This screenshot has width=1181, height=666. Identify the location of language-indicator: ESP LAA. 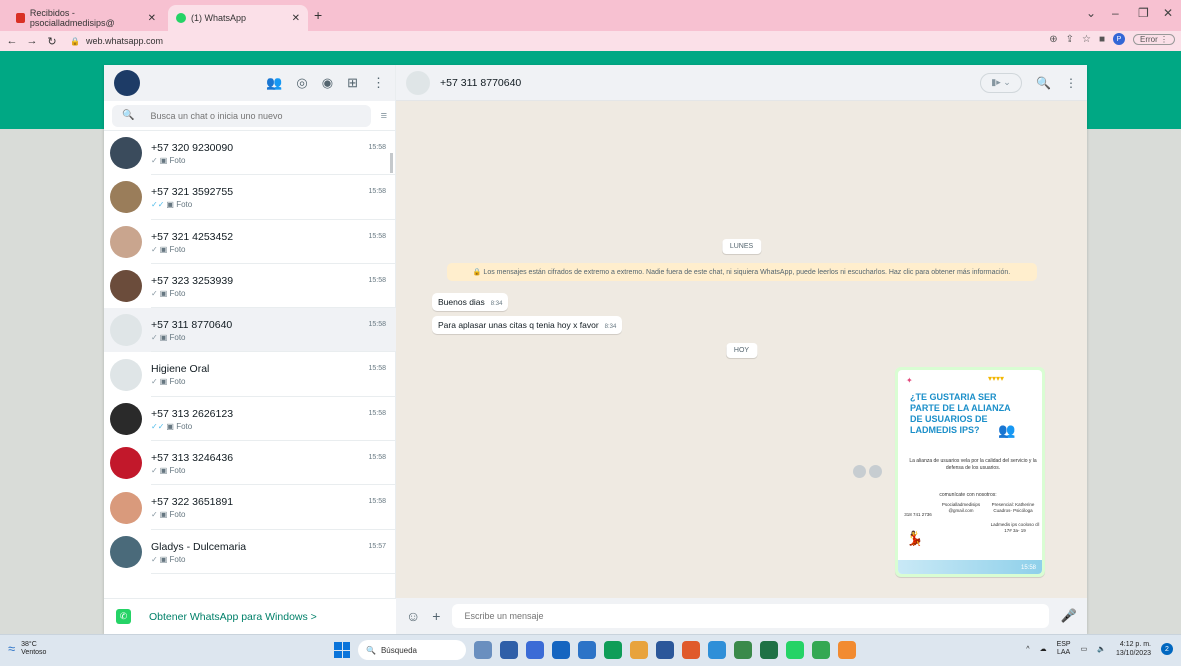
(1064, 649).